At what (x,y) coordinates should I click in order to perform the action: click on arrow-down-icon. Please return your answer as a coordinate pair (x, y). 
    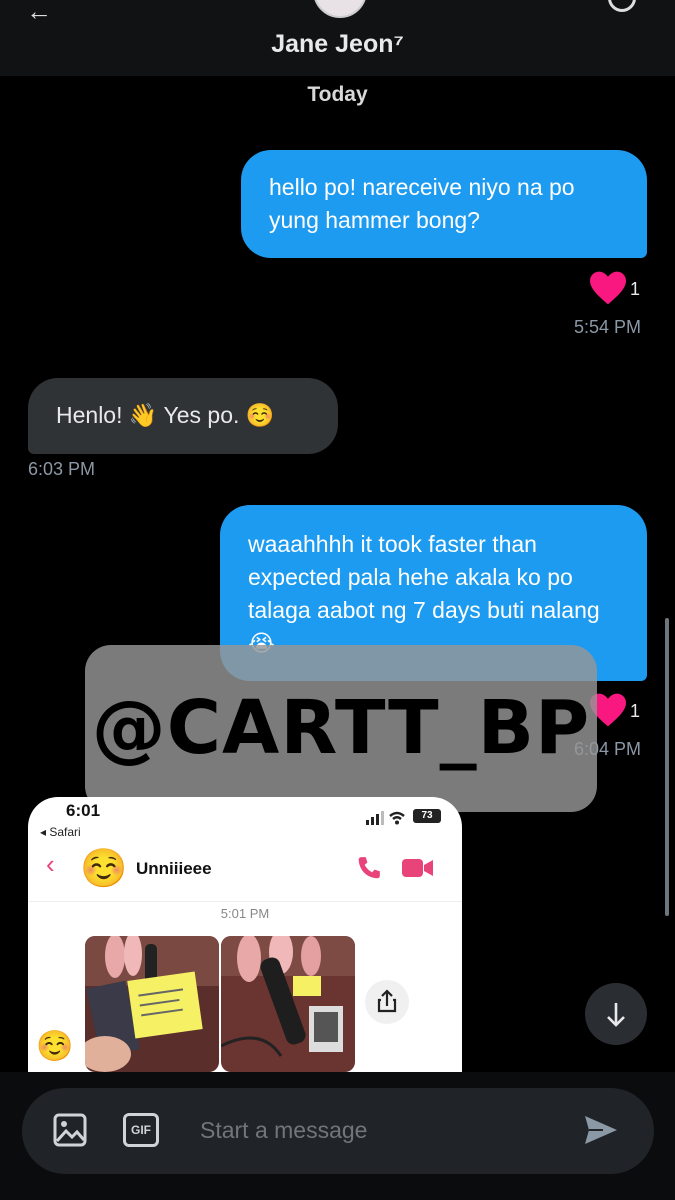
    Looking at the image, I should click on (616, 1015).